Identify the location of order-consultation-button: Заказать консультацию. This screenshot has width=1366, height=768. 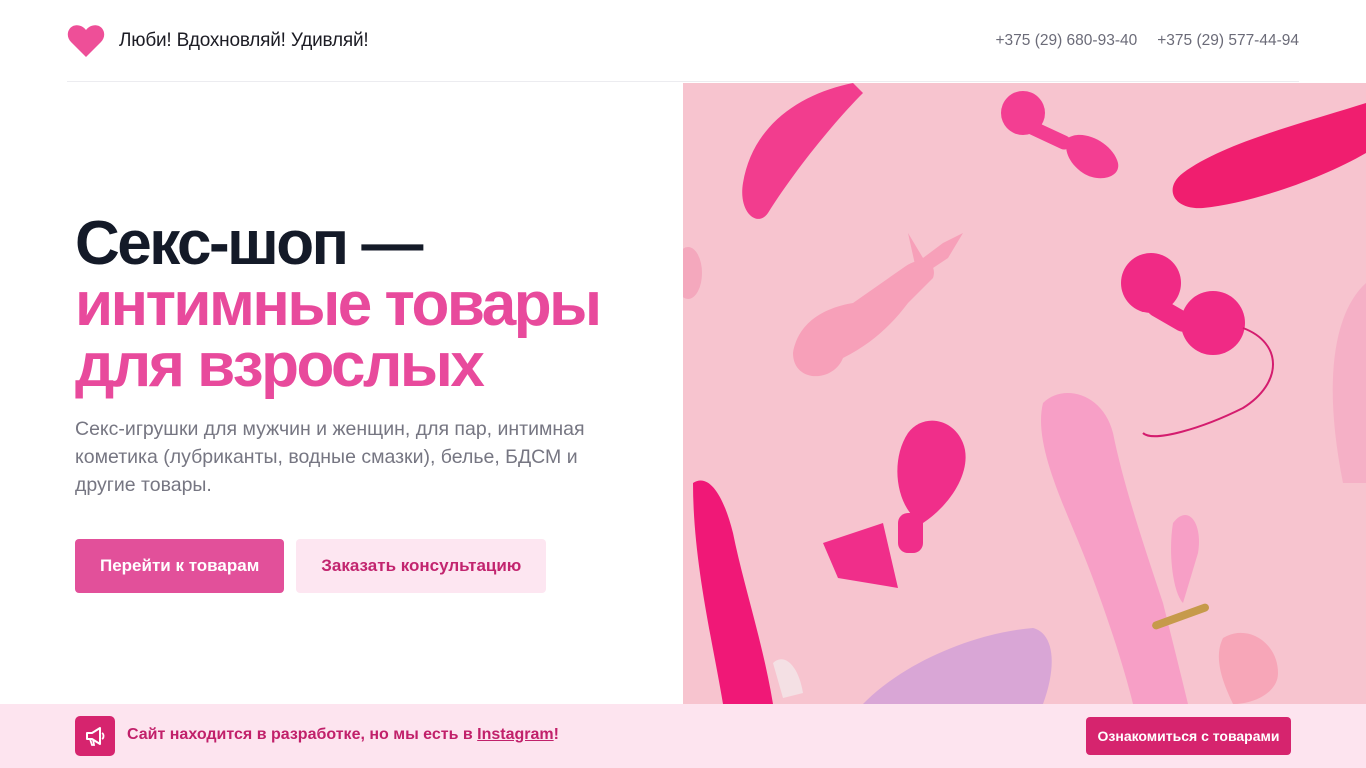
(421, 566).